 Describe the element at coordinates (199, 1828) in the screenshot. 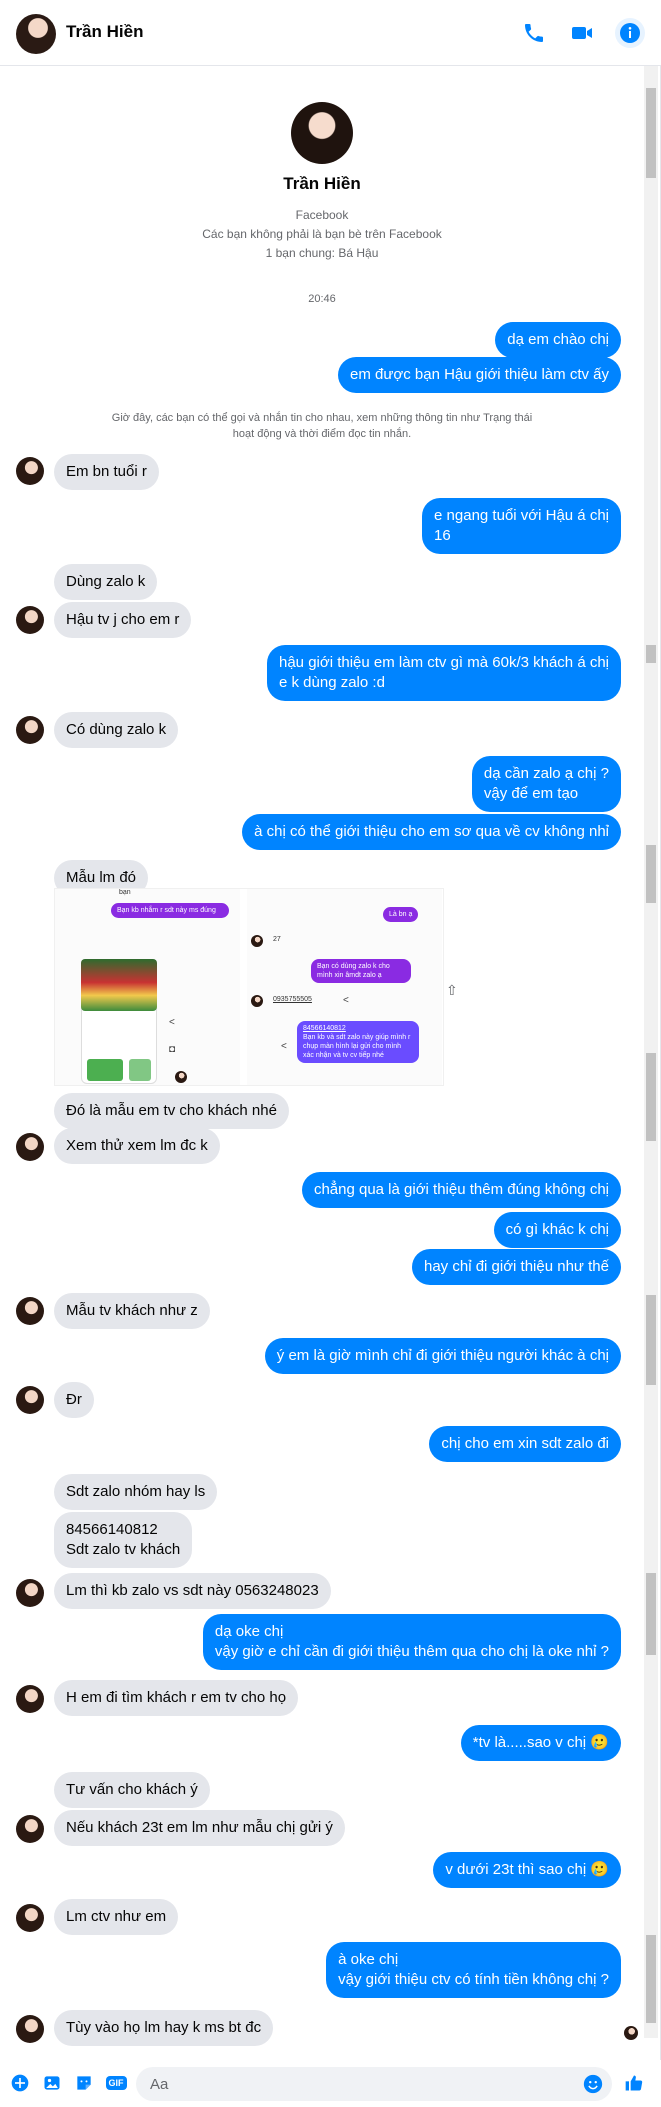

I see `message-incoming: Nếu khách 23t em lm như mẫu chị gửi ý` at that location.